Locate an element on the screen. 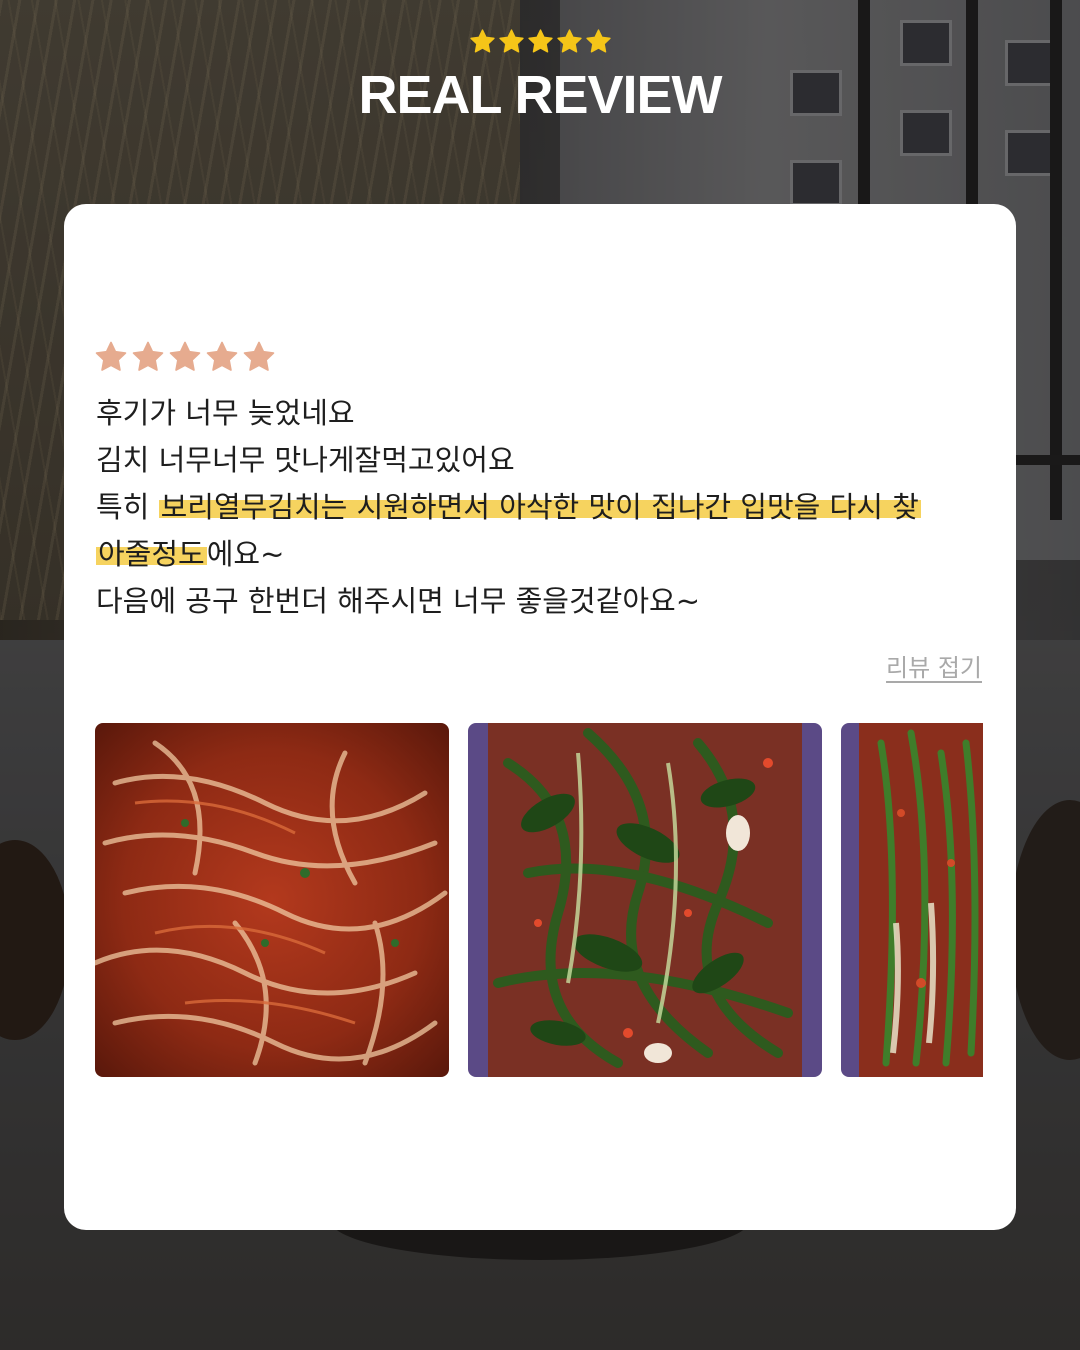 The image size is (1080, 1350). cabbage-kimchi-photo is located at coordinates (272, 900).